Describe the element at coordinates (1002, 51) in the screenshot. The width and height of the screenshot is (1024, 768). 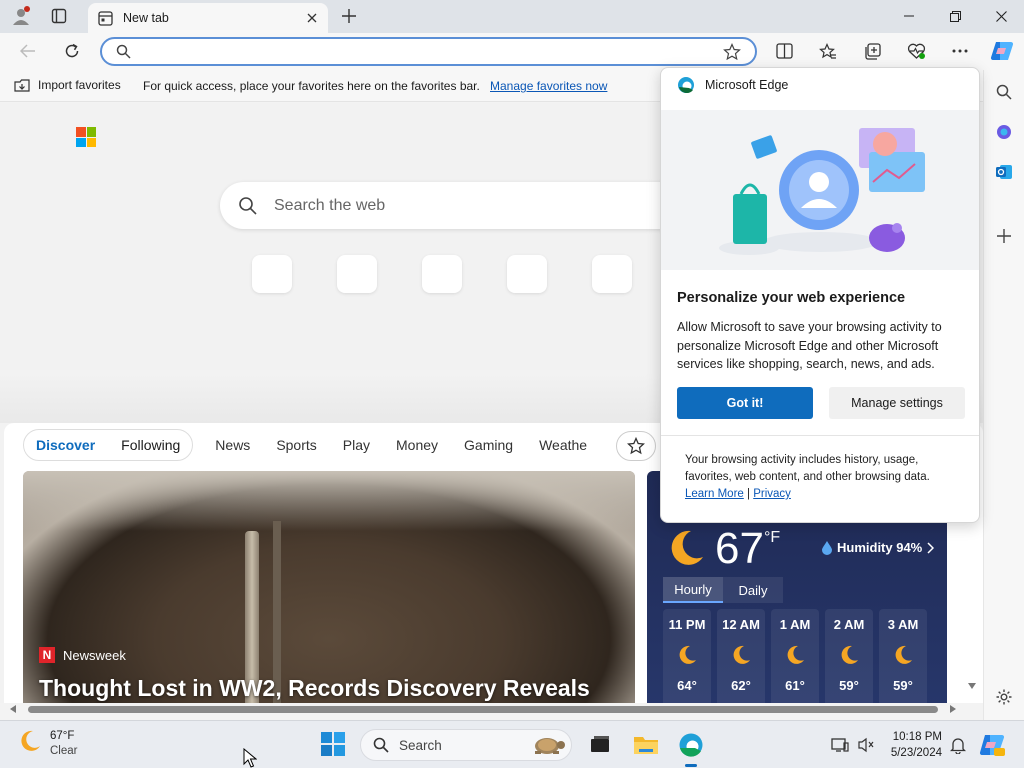
I see `copilot-button` at that location.